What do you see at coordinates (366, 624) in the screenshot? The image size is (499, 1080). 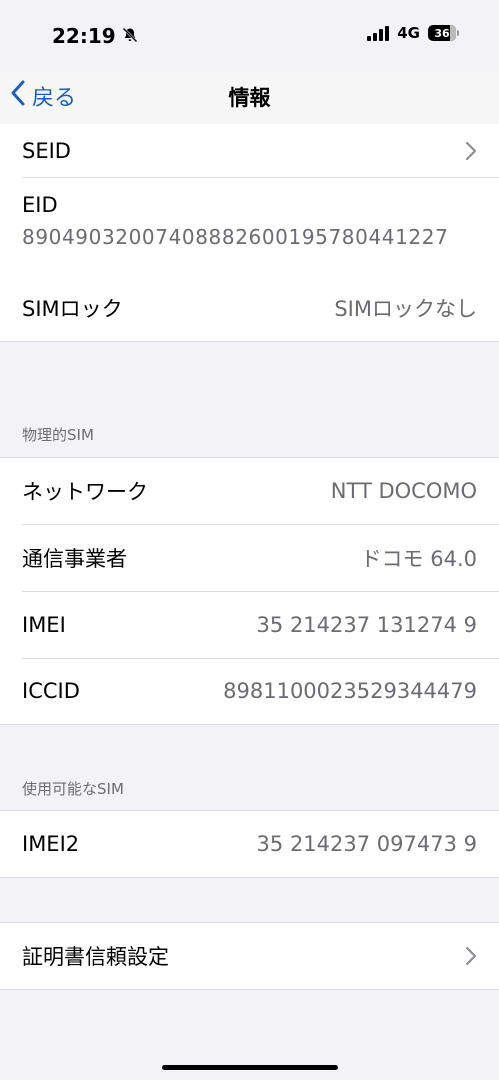 I see `imei-value: 35 214237 131274 9` at bounding box center [366, 624].